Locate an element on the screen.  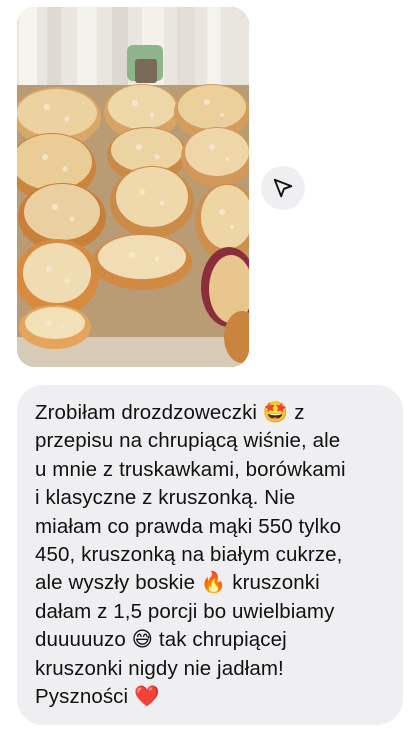
message-line: dałam z 1,5 porcji bo uwielbiamy is located at coordinates (185, 611).